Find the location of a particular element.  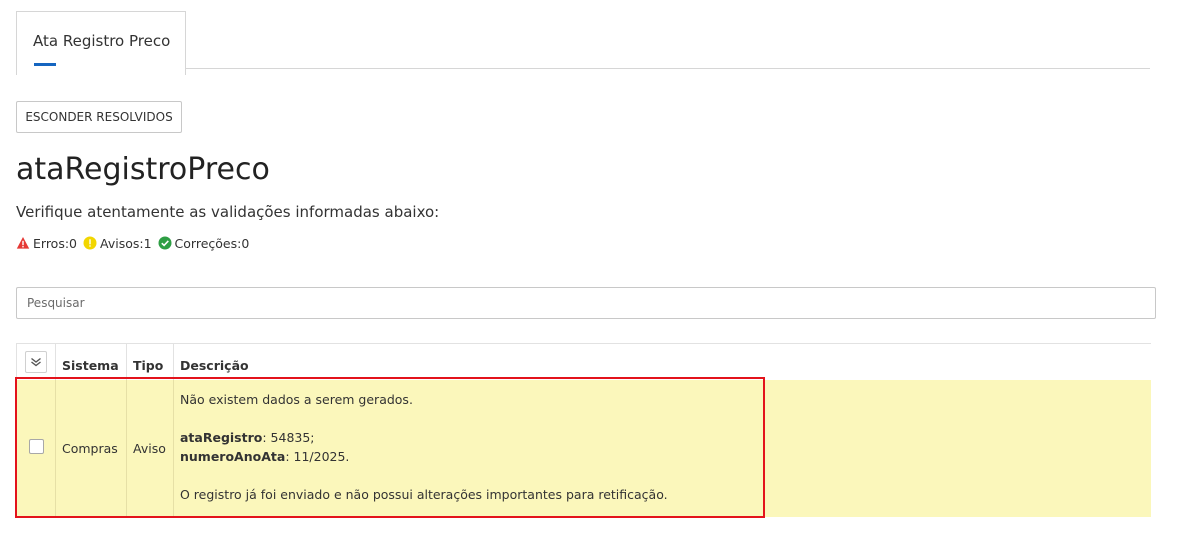

description-field-ata-registro: ataRegistro: 54835; is located at coordinates (469, 437).